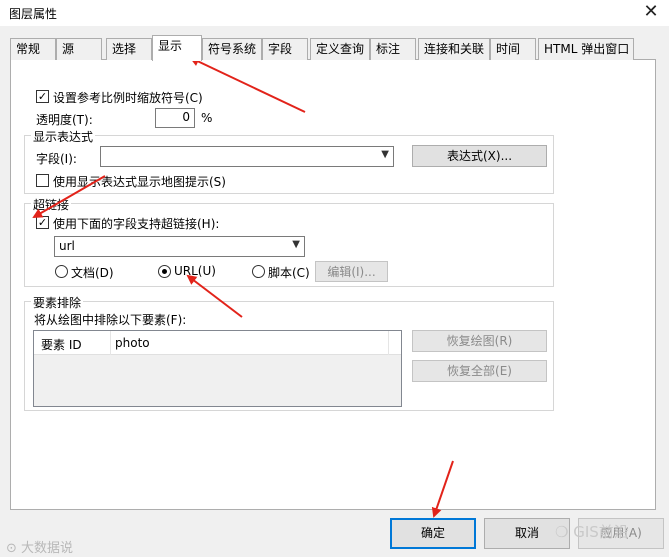 This screenshot has height=557, width=669. I want to click on arrow-to-hyperlink-checkbox, so click(69, 197).